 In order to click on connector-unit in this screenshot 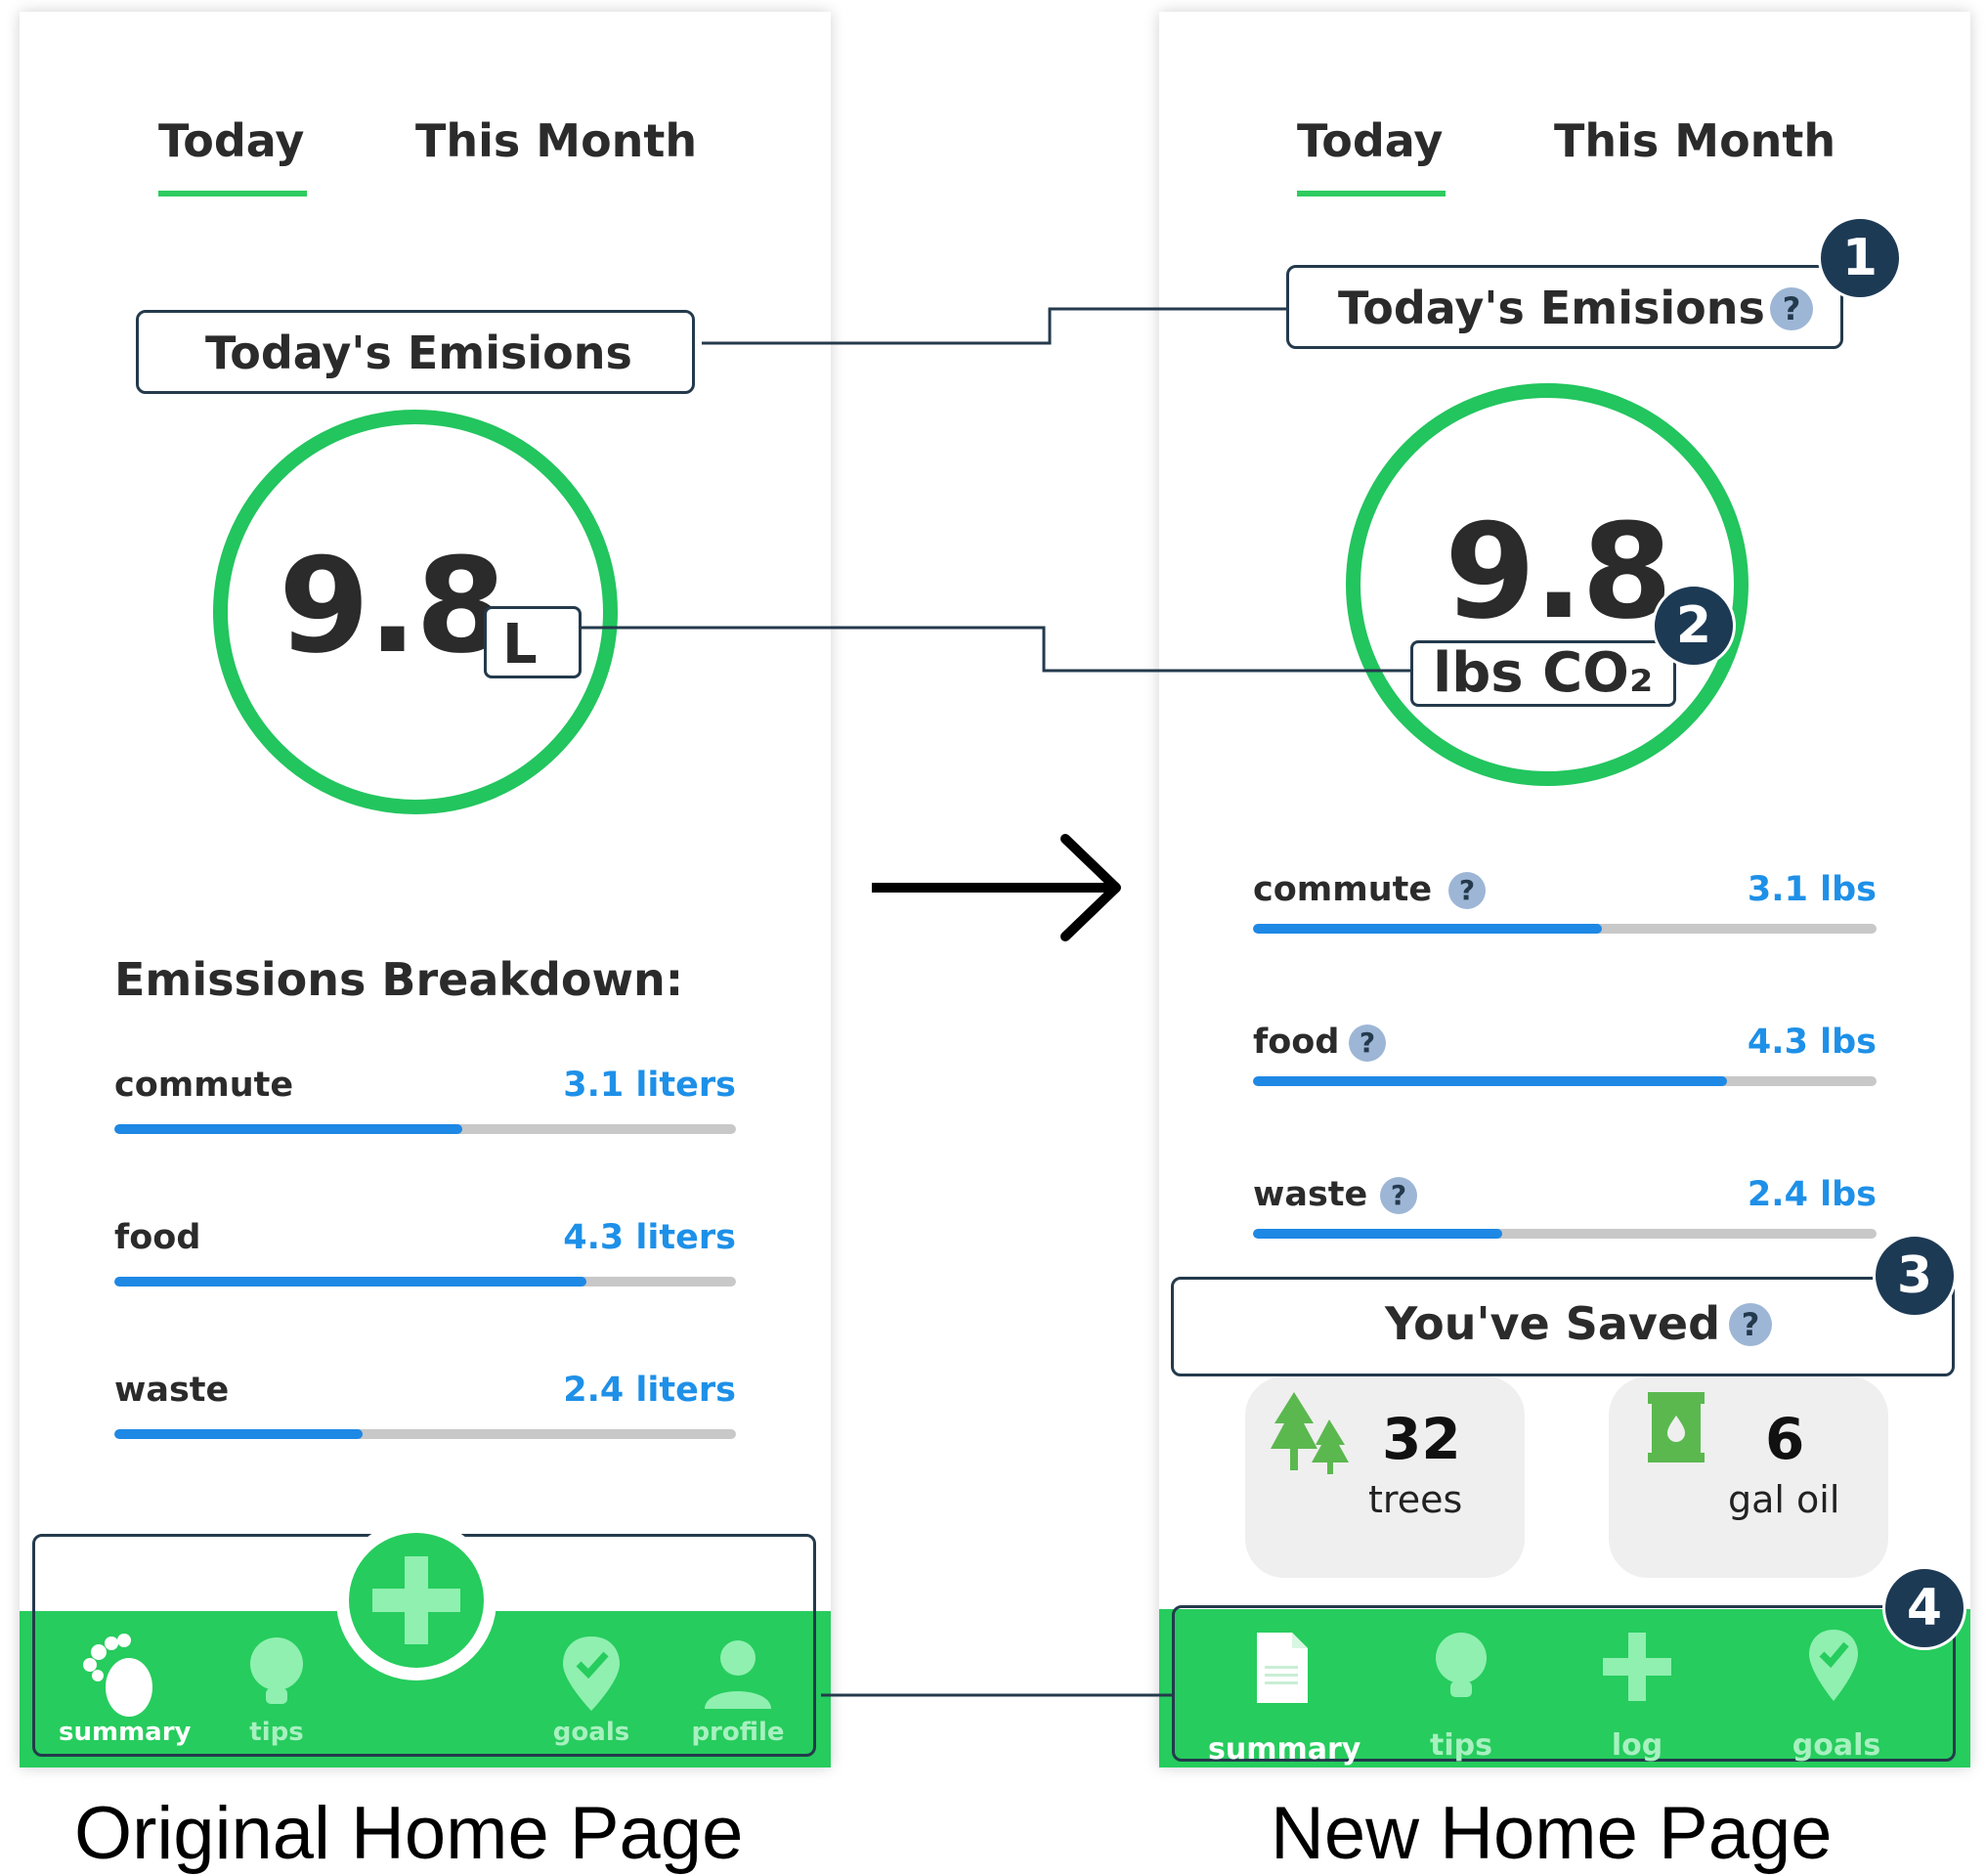, I will do `click(996, 649)`.